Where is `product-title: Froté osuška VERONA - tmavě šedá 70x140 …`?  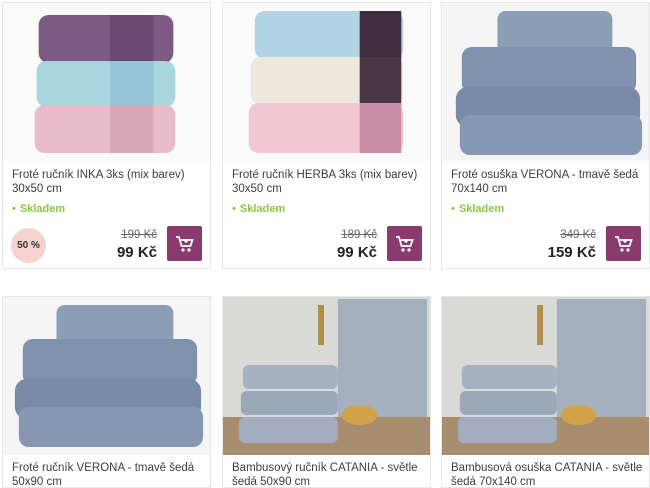
product-title: Froté osuška VERONA - tmavě šedá 70x140 … is located at coordinates (547, 182).